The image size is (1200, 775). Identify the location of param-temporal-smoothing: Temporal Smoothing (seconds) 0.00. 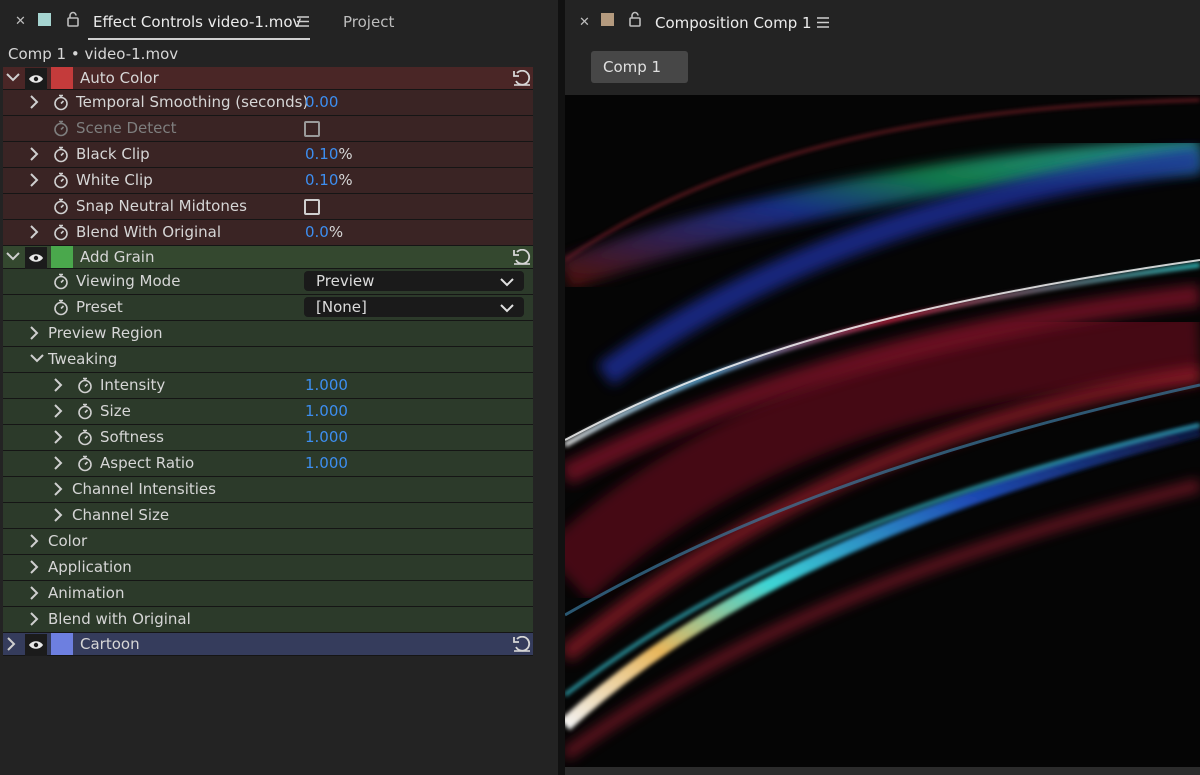
(268, 103).